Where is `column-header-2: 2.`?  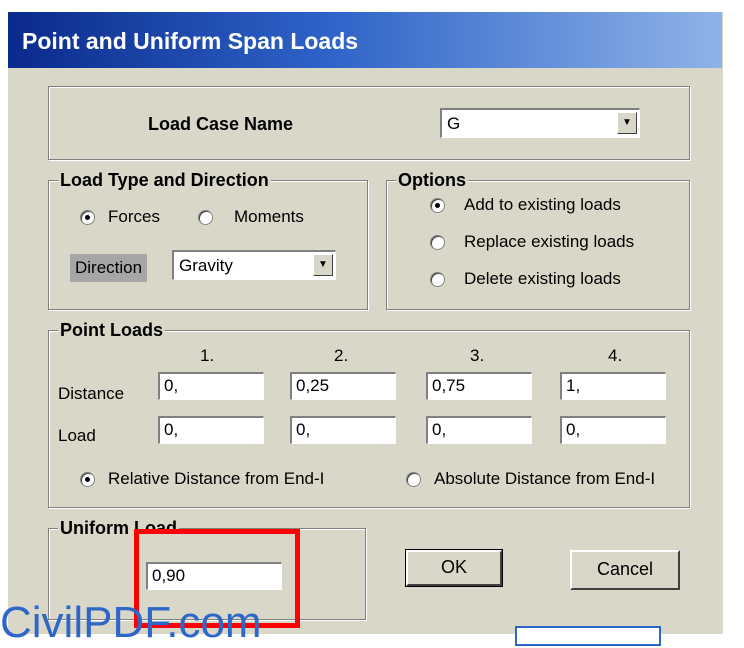
column-header-2: 2. is located at coordinates (341, 355).